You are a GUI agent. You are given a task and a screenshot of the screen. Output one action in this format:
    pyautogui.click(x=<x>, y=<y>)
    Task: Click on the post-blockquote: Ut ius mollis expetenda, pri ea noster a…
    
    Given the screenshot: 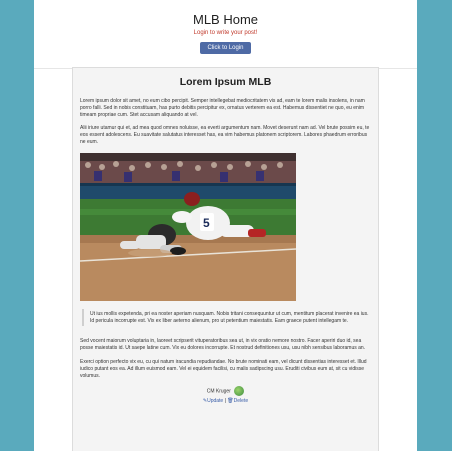 What is the action you would take?
    pyautogui.click(x=226, y=317)
    